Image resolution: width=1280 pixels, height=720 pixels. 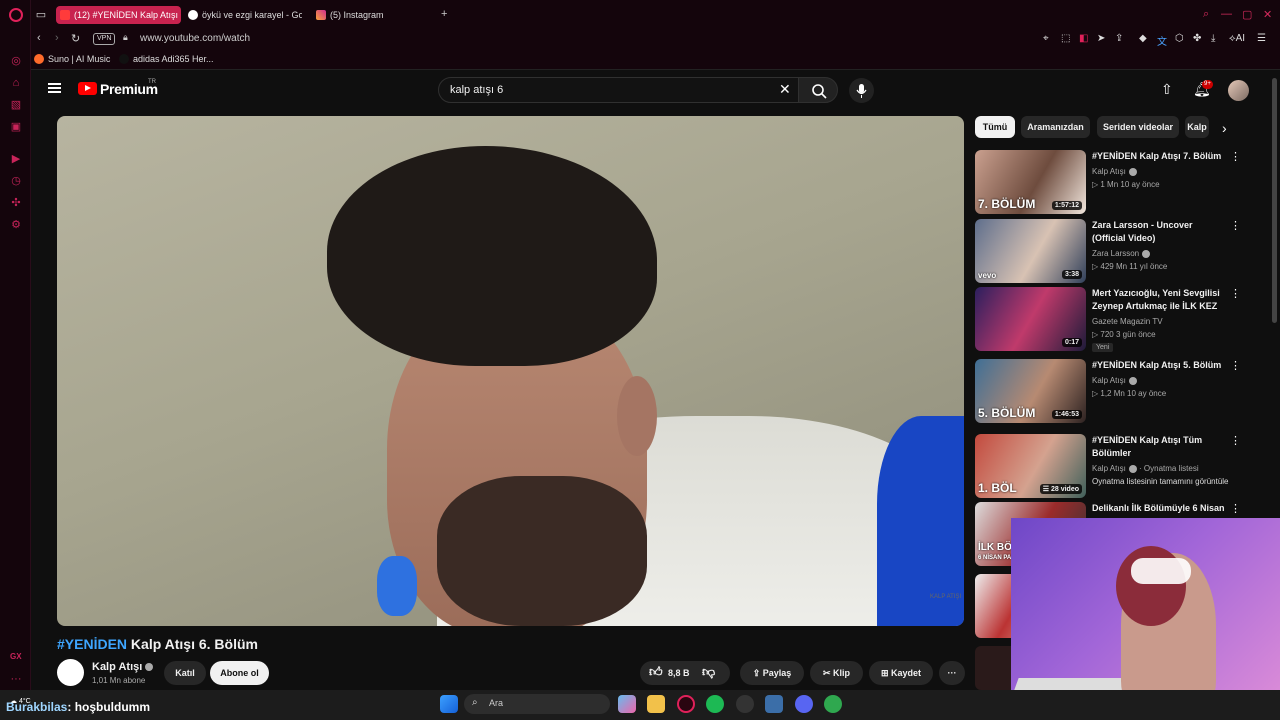 I want to click on windows-start-icon, so click(x=449, y=704).